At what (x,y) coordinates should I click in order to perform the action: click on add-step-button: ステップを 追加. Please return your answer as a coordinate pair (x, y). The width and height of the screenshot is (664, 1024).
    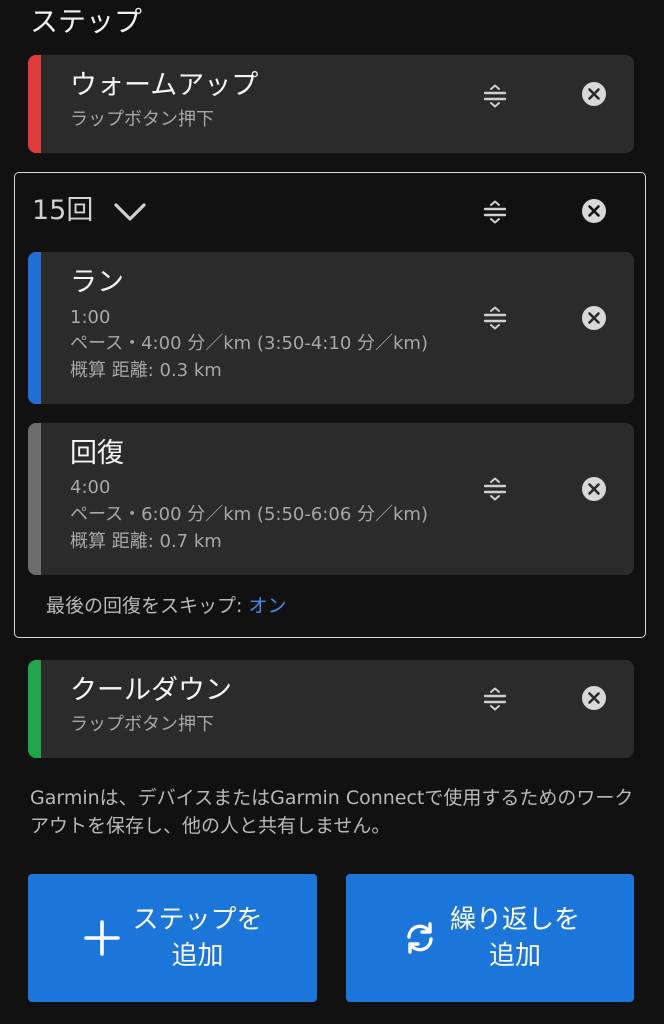
    Looking at the image, I should click on (172, 938).